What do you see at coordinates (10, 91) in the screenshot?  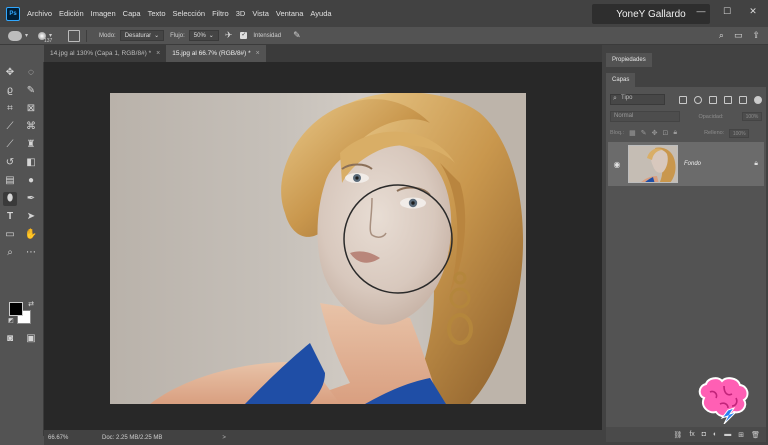 I see `lasso-icon: ϱ` at bounding box center [10, 91].